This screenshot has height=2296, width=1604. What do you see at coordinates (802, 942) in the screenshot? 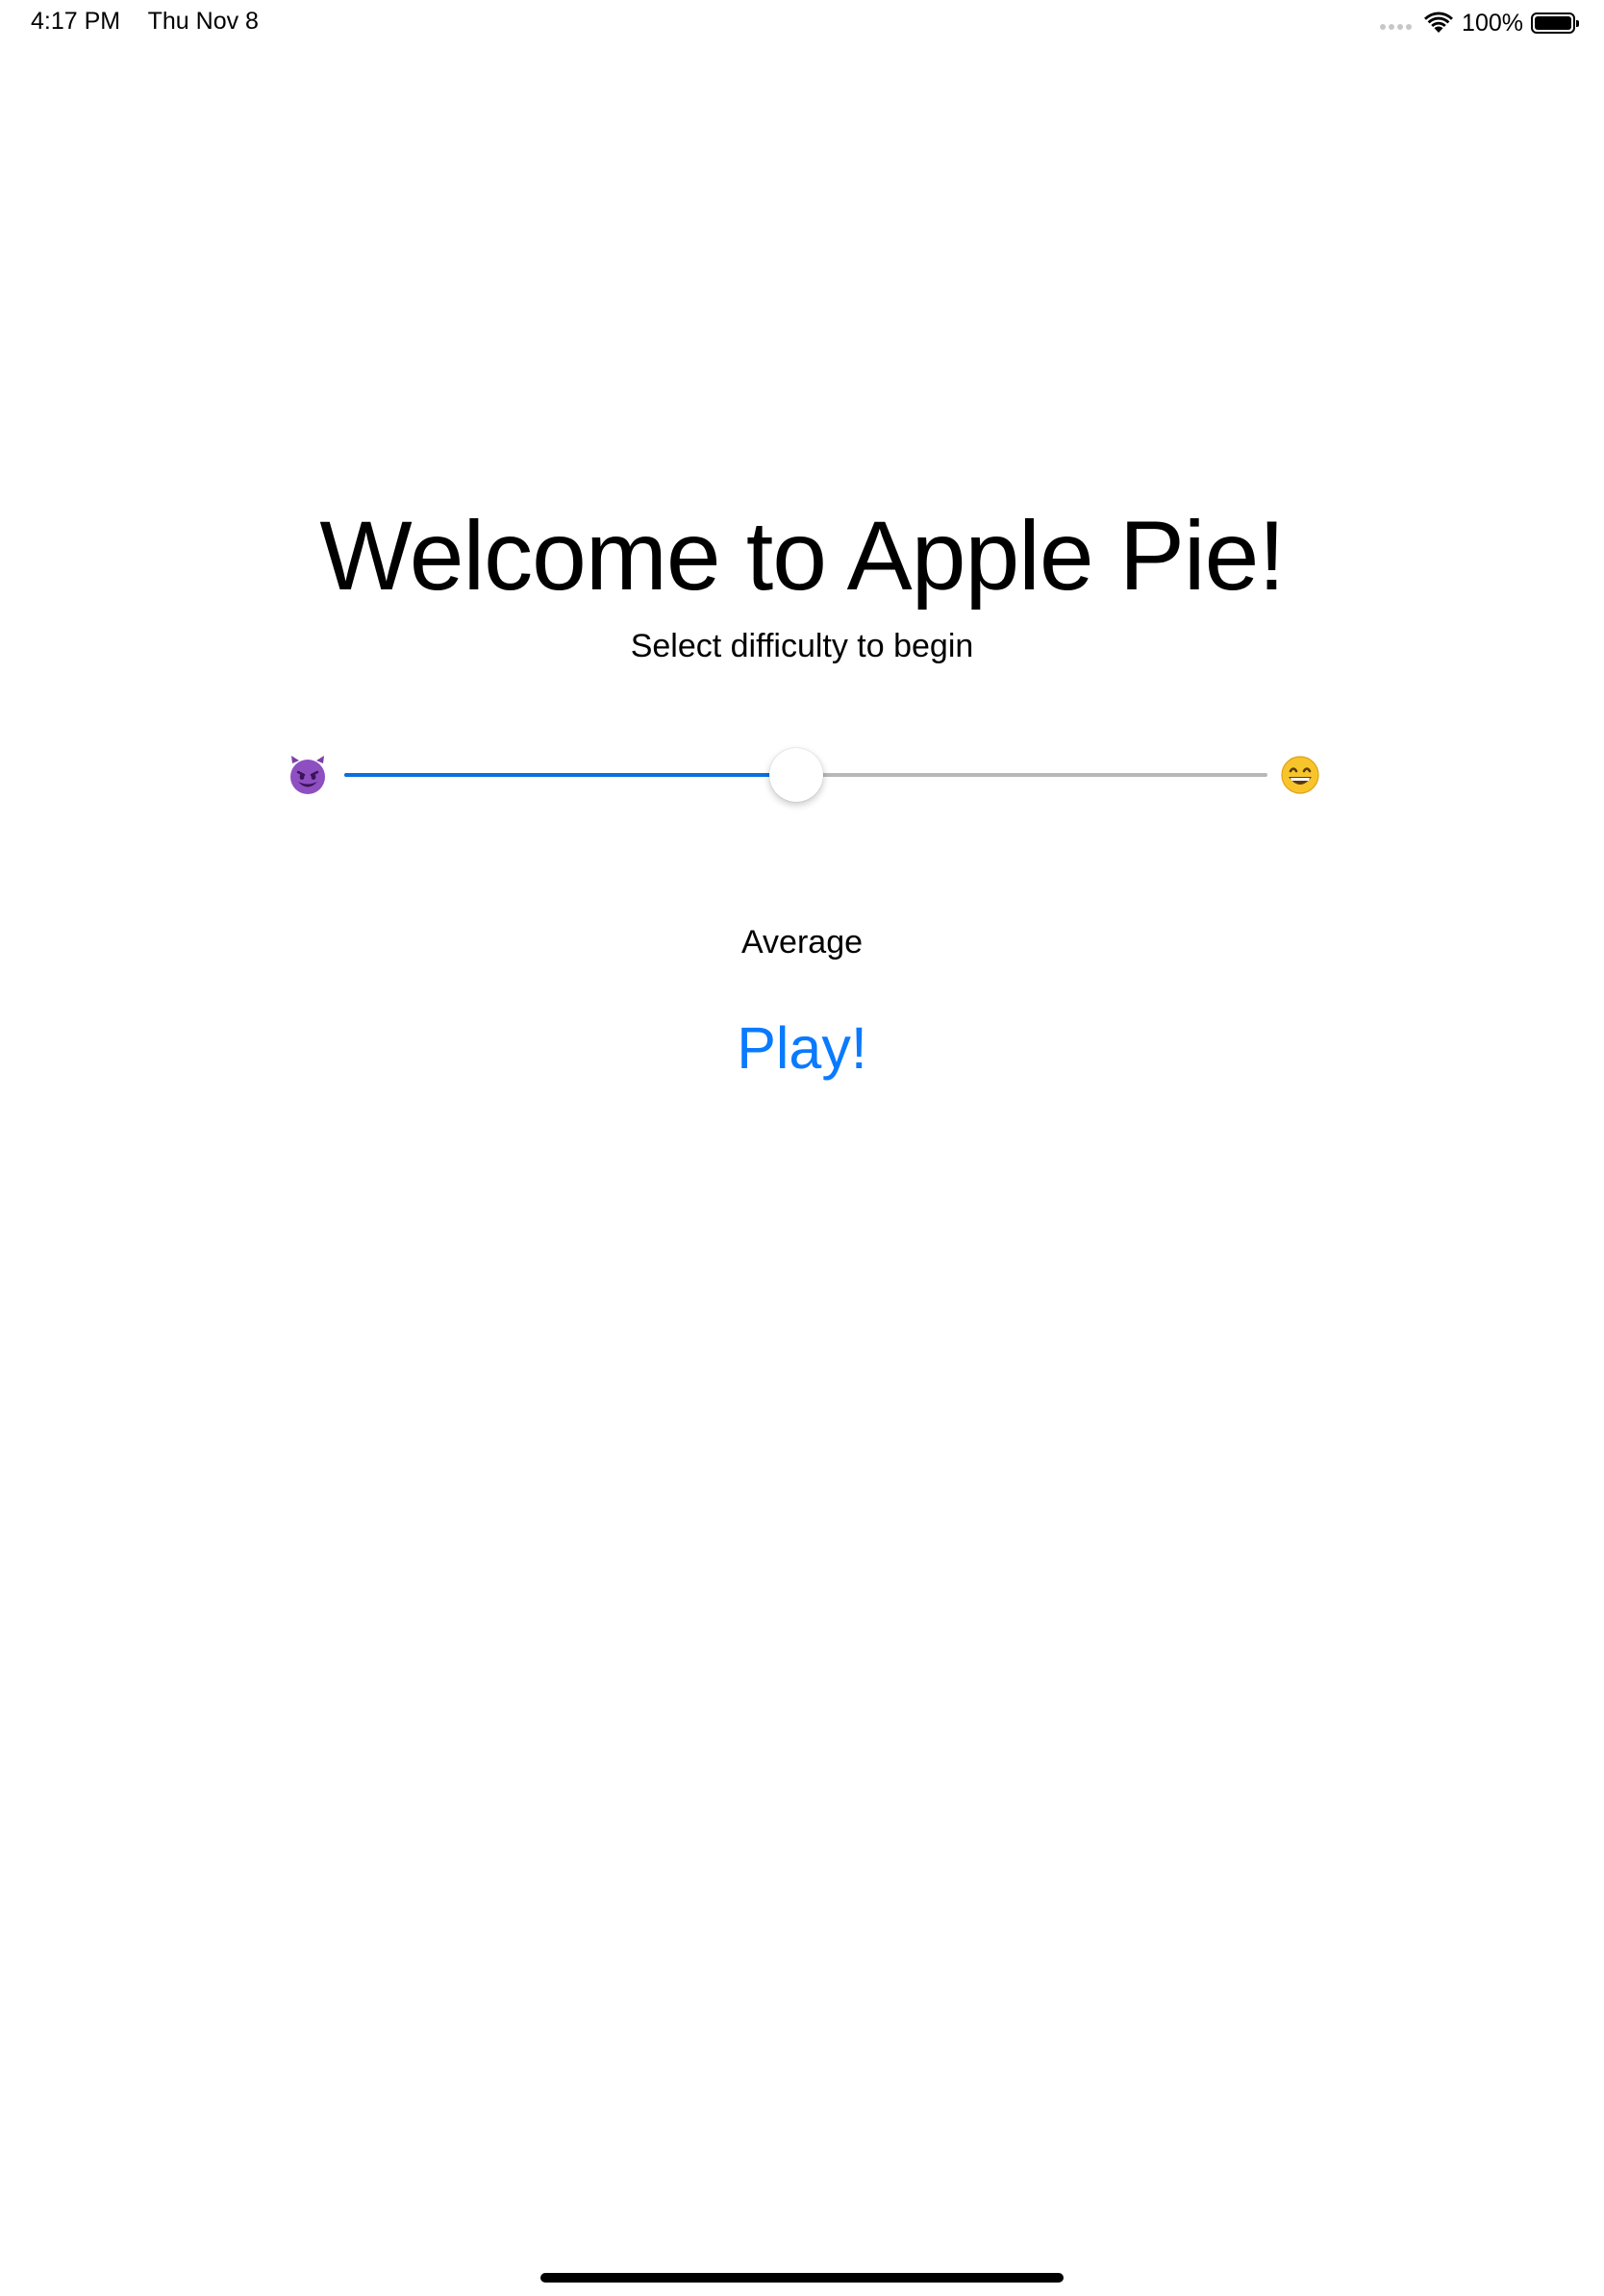
I see `difficulty-label: Average` at bounding box center [802, 942].